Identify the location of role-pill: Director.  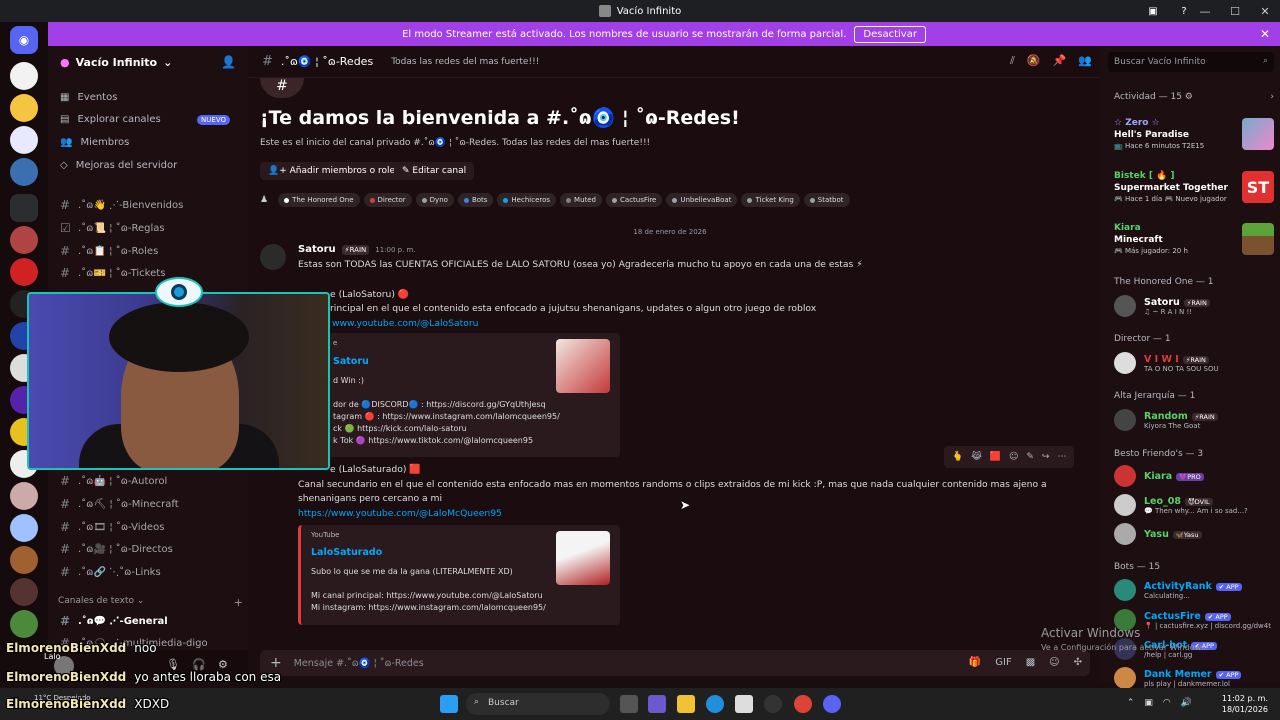
(387, 200).